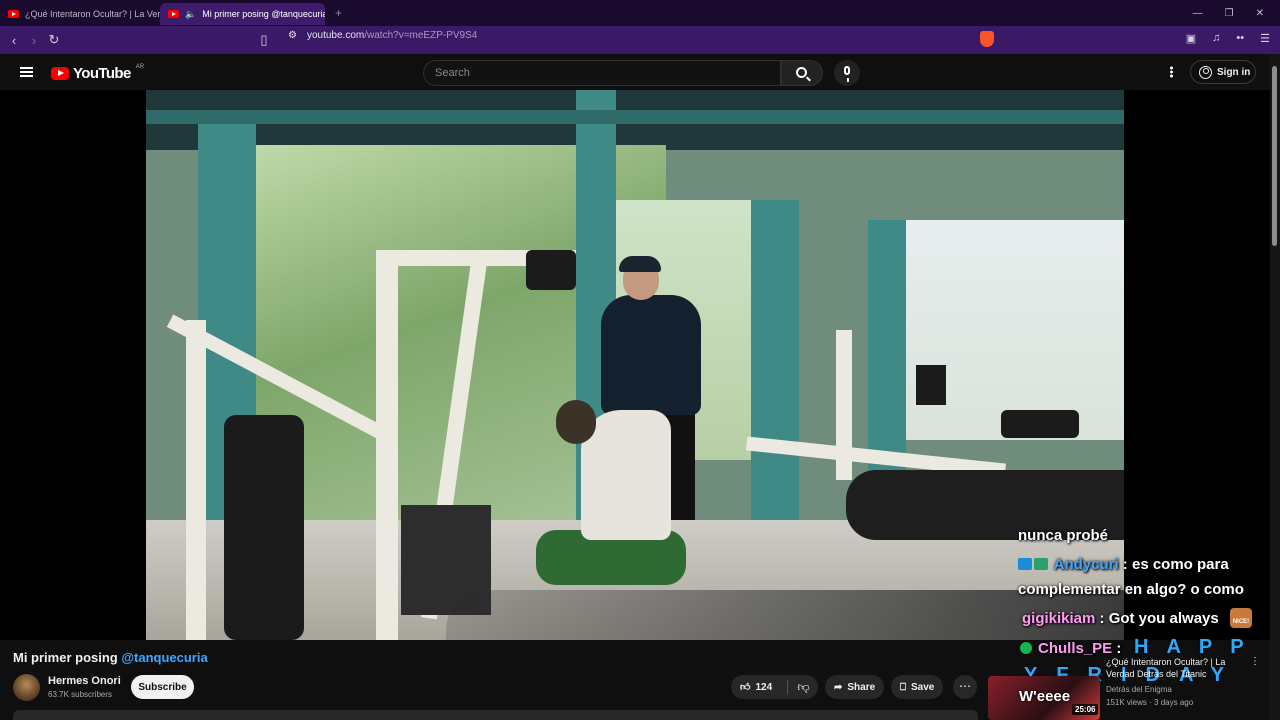 The height and width of the screenshot is (720, 1280). What do you see at coordinates (987, 39) in the screenshot?
I see `brave-shield-icon` at bounding box center [987, 39].